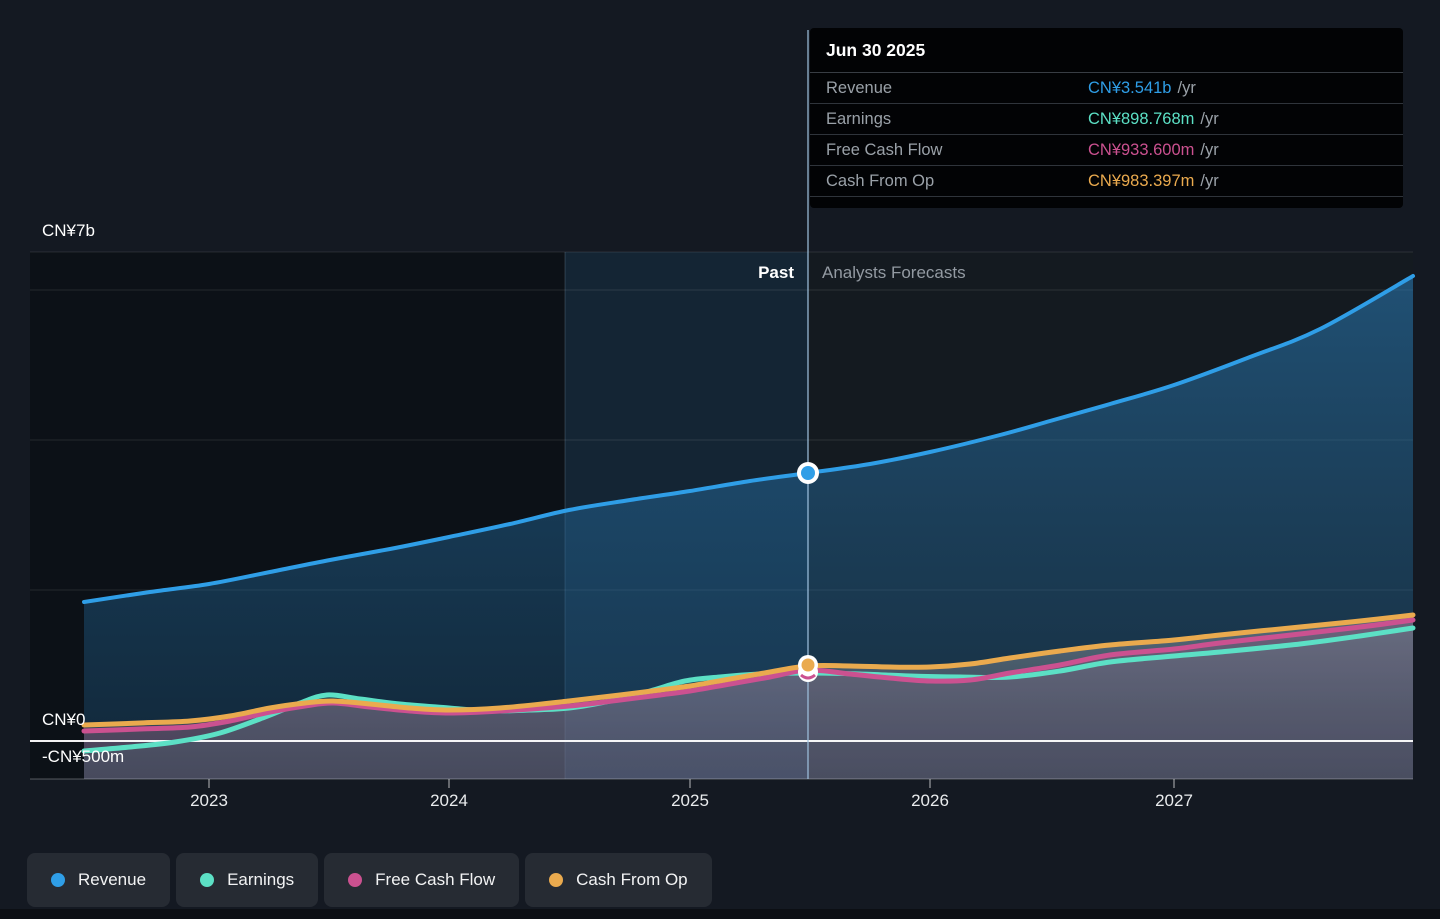  Describe the element at coordinates (261, 879) in the screenshot. I see `legend-chip-label: Earnings` at that location.